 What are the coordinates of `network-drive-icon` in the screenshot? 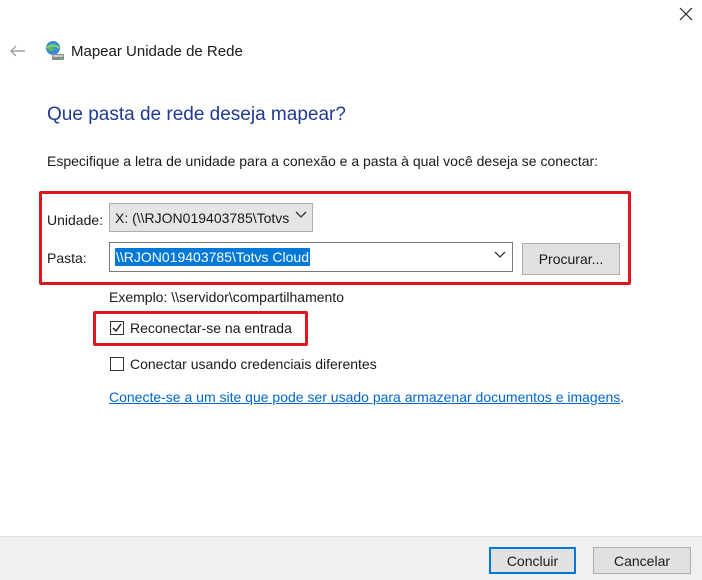 It's located at (55, 51).